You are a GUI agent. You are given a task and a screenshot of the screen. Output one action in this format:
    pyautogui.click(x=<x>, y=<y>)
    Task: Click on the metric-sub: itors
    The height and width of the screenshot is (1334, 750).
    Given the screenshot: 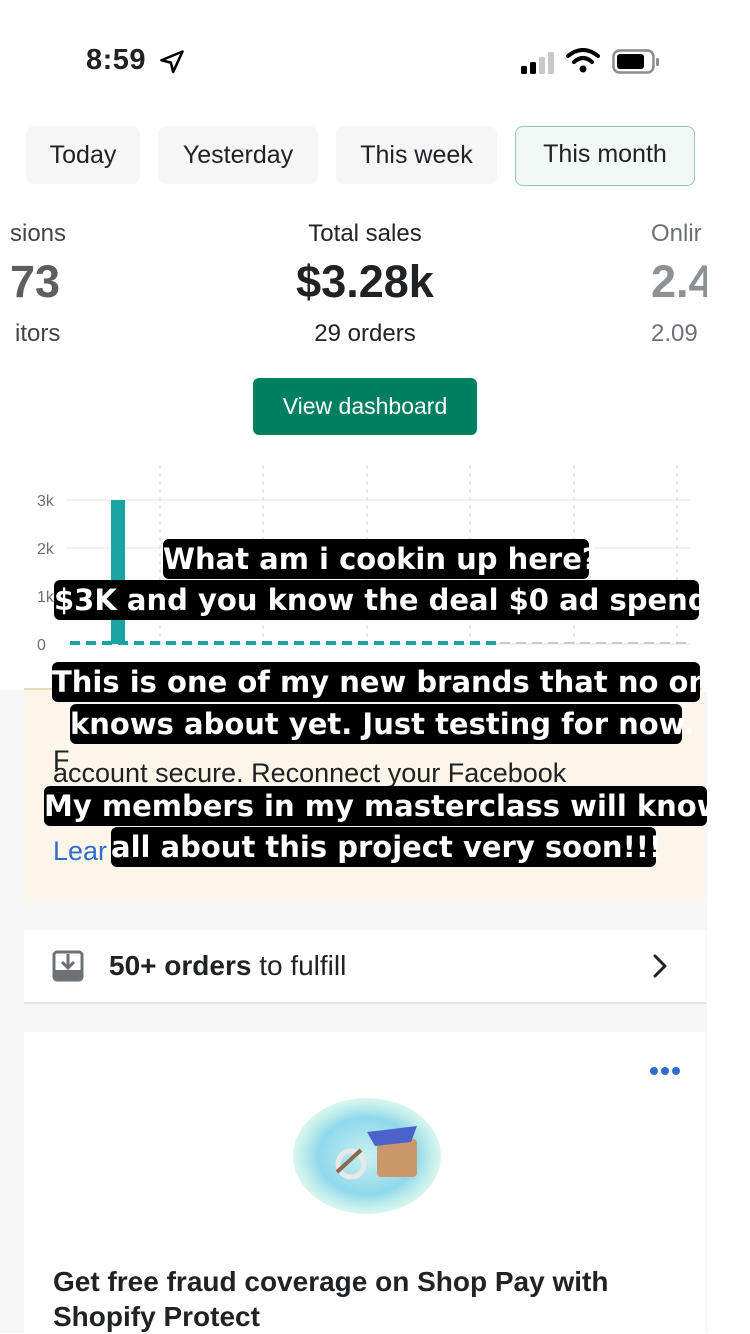 What is the action you would take?
    pyautogui.click(x=38, y=333)
    